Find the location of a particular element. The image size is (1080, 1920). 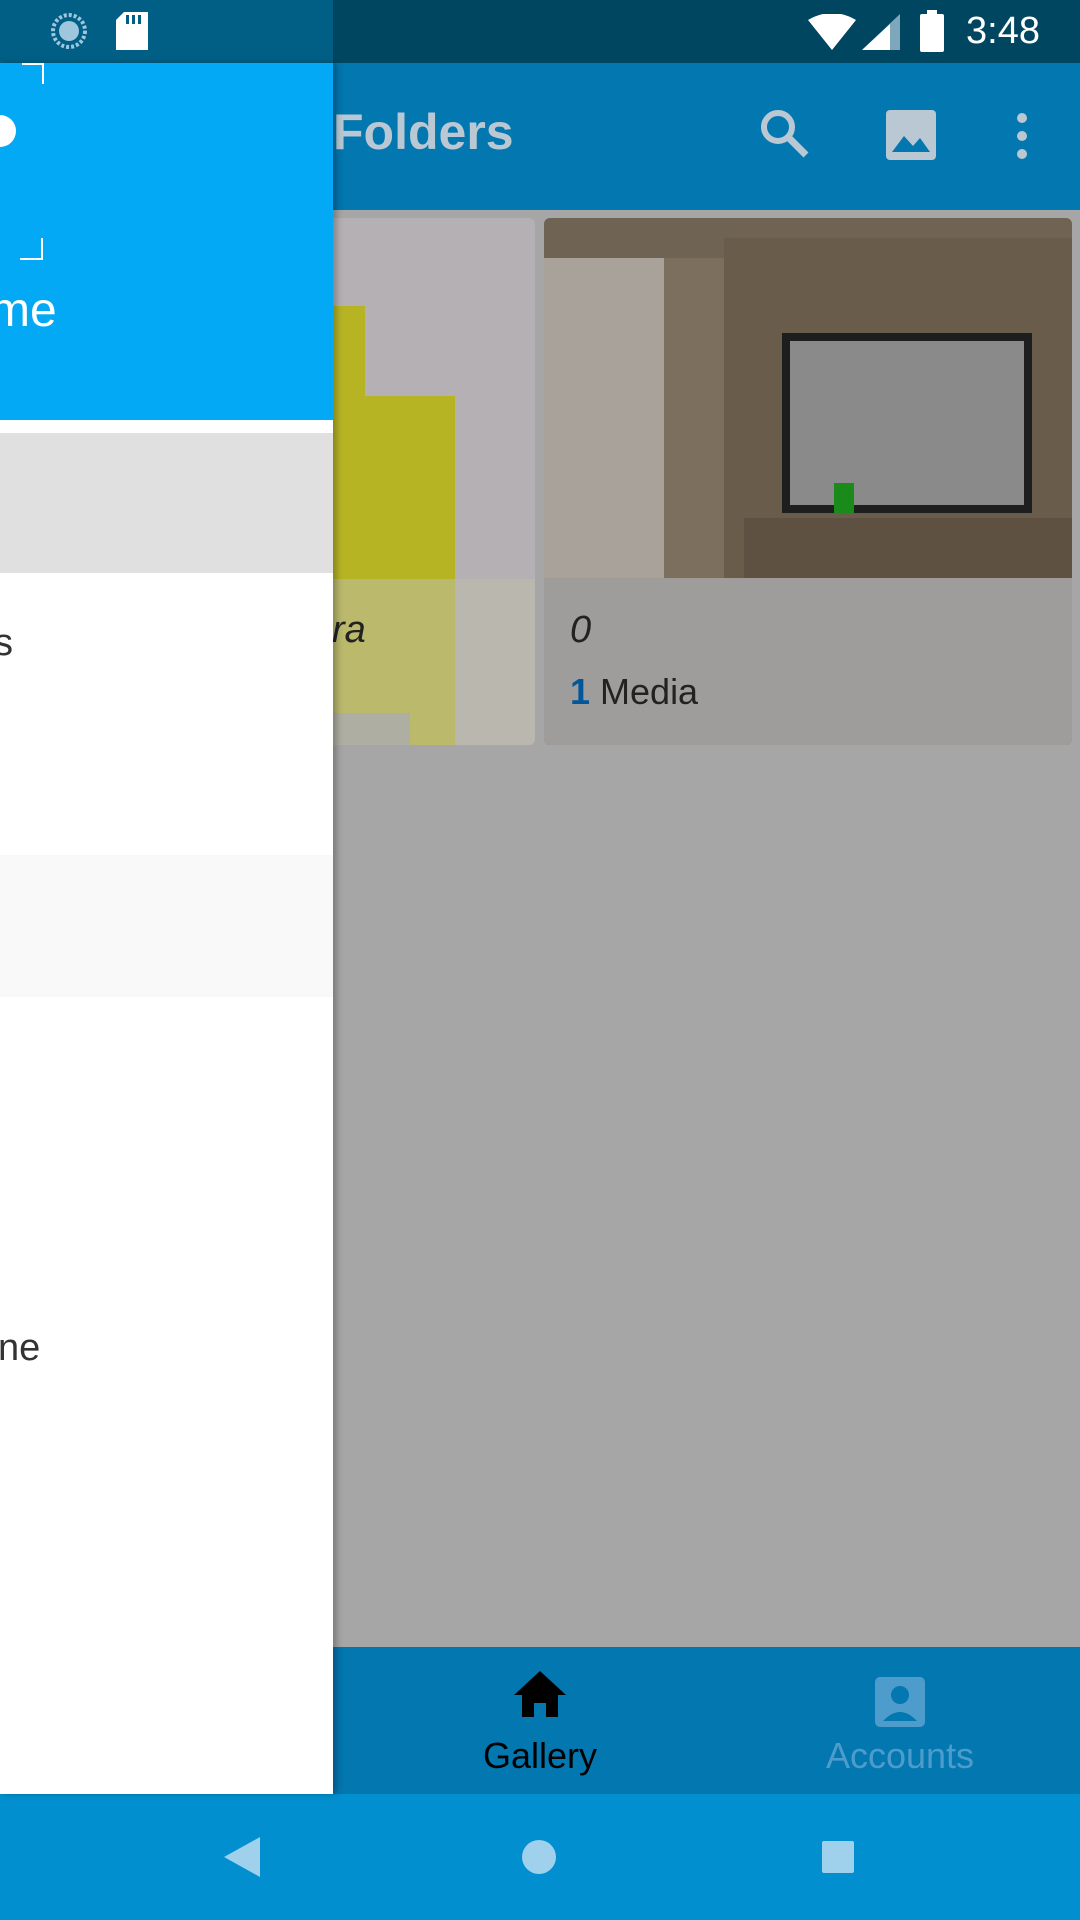

folder-media-count: 1 Media is located at coordinates (634, 692).